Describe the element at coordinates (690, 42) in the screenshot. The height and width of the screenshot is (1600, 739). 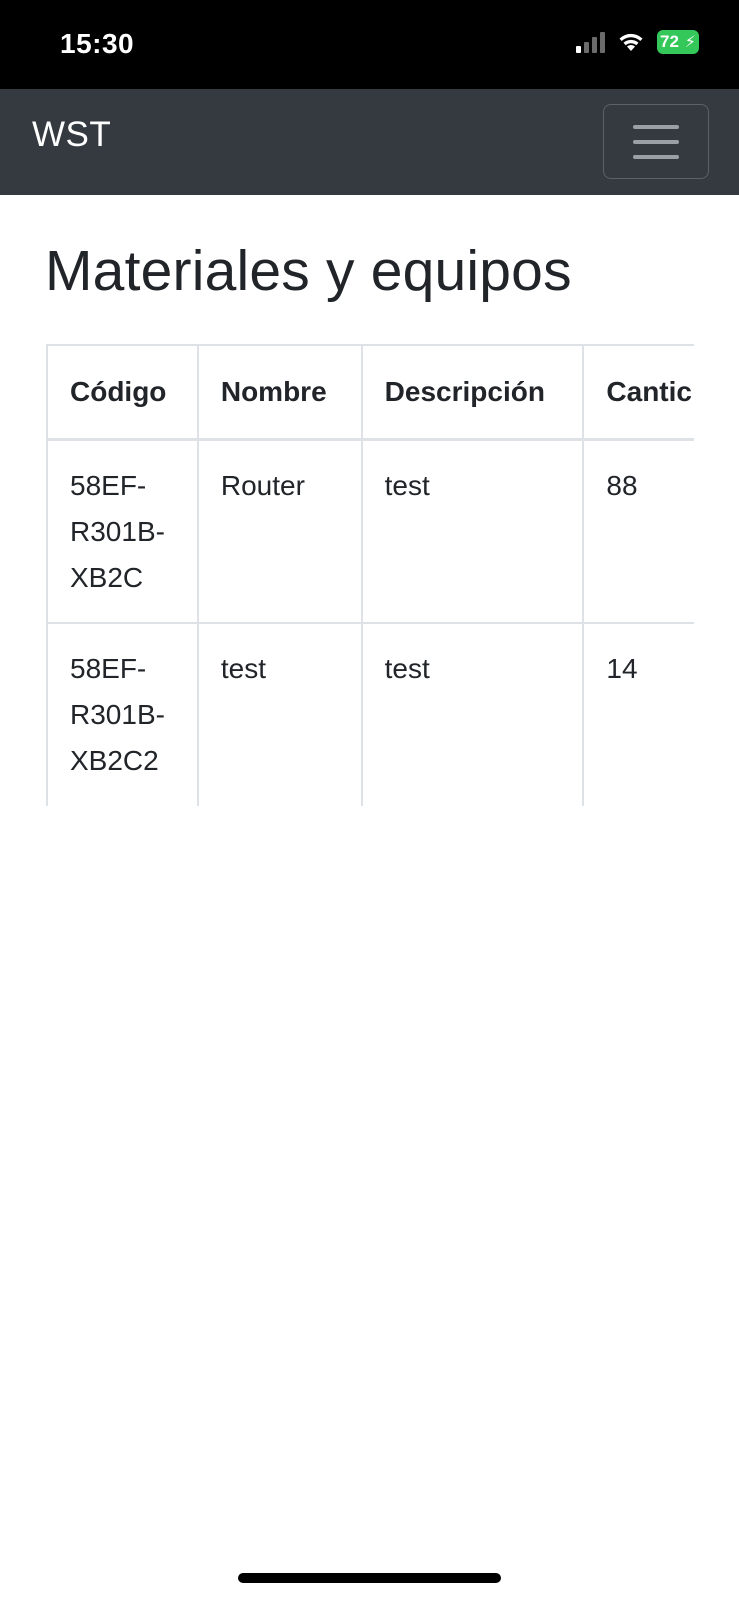
I see `charging-bolt-icon: ⚡` at that location.